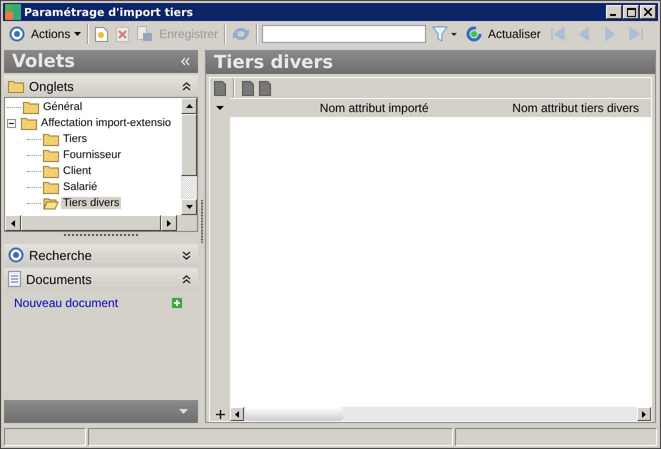  What do you see at coordinates (51, 203) in the screenshot?
I see `open-folder-icon` at bounding box center [51, 203].